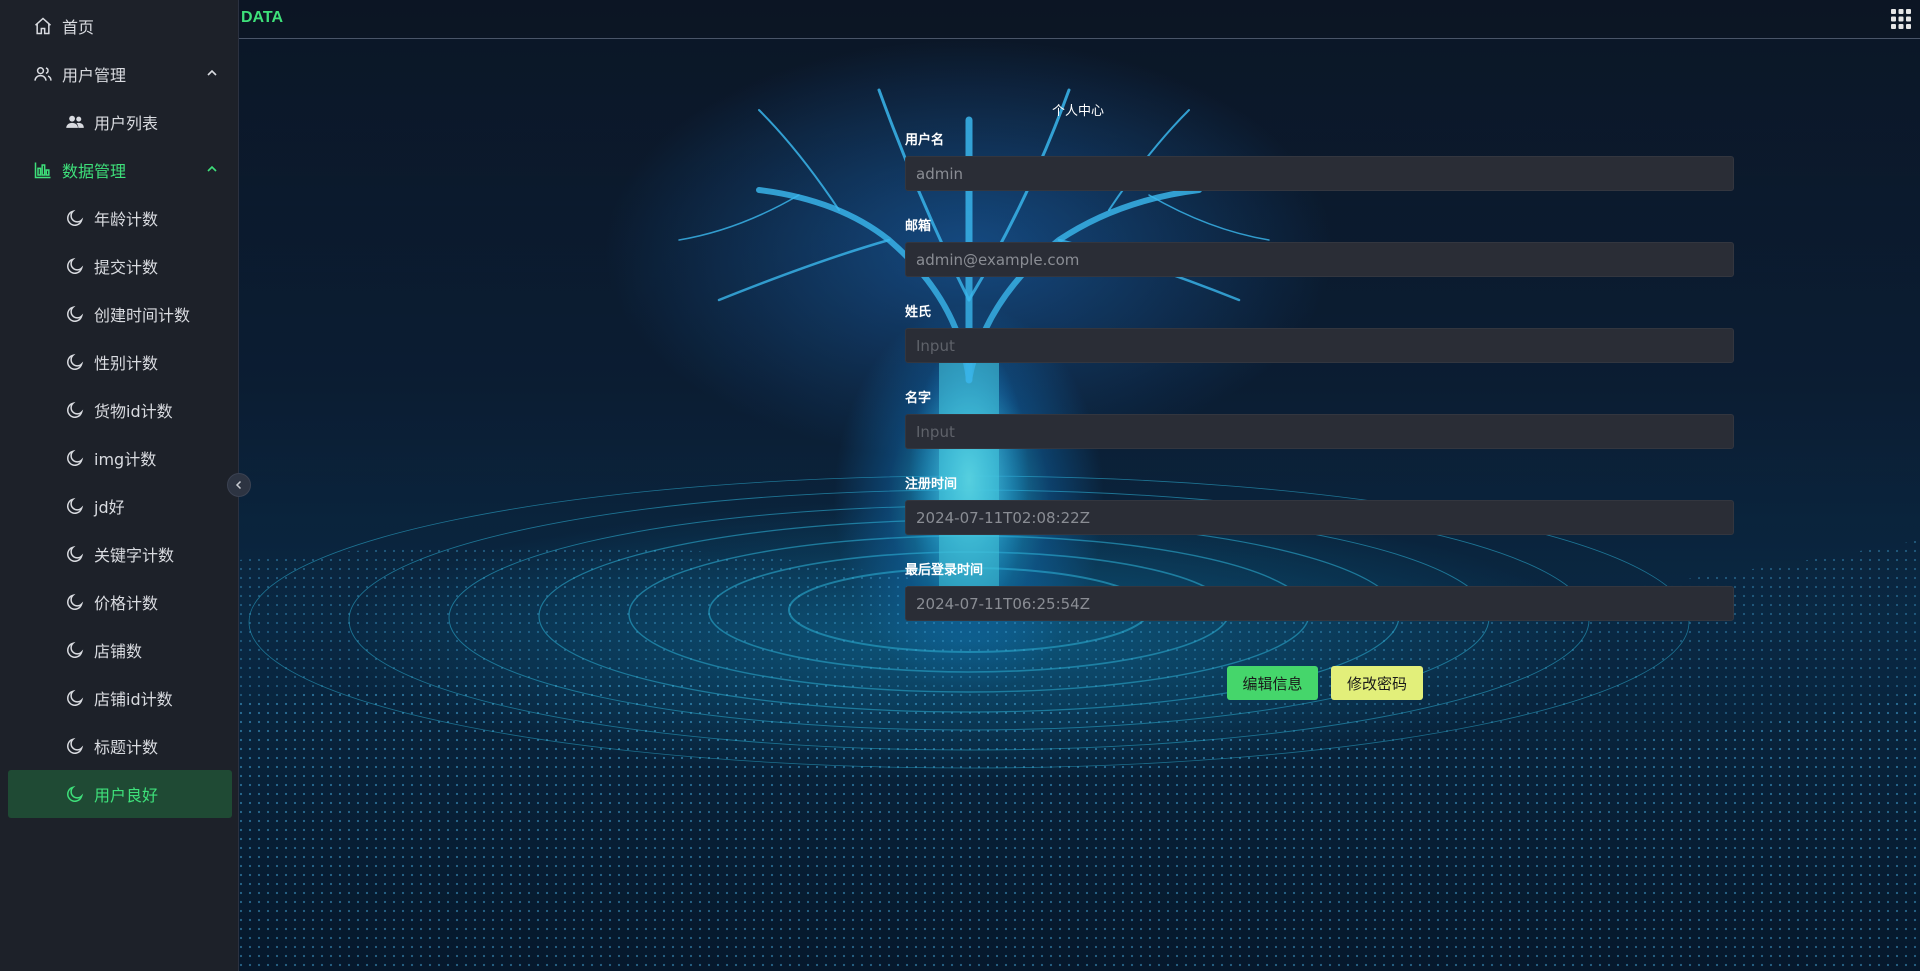 The width and height of the screenshot is (1920, 971). Describe the element at coordinates (262, 17) in the screenshot. I see `brand-logo: DATA` at that location.